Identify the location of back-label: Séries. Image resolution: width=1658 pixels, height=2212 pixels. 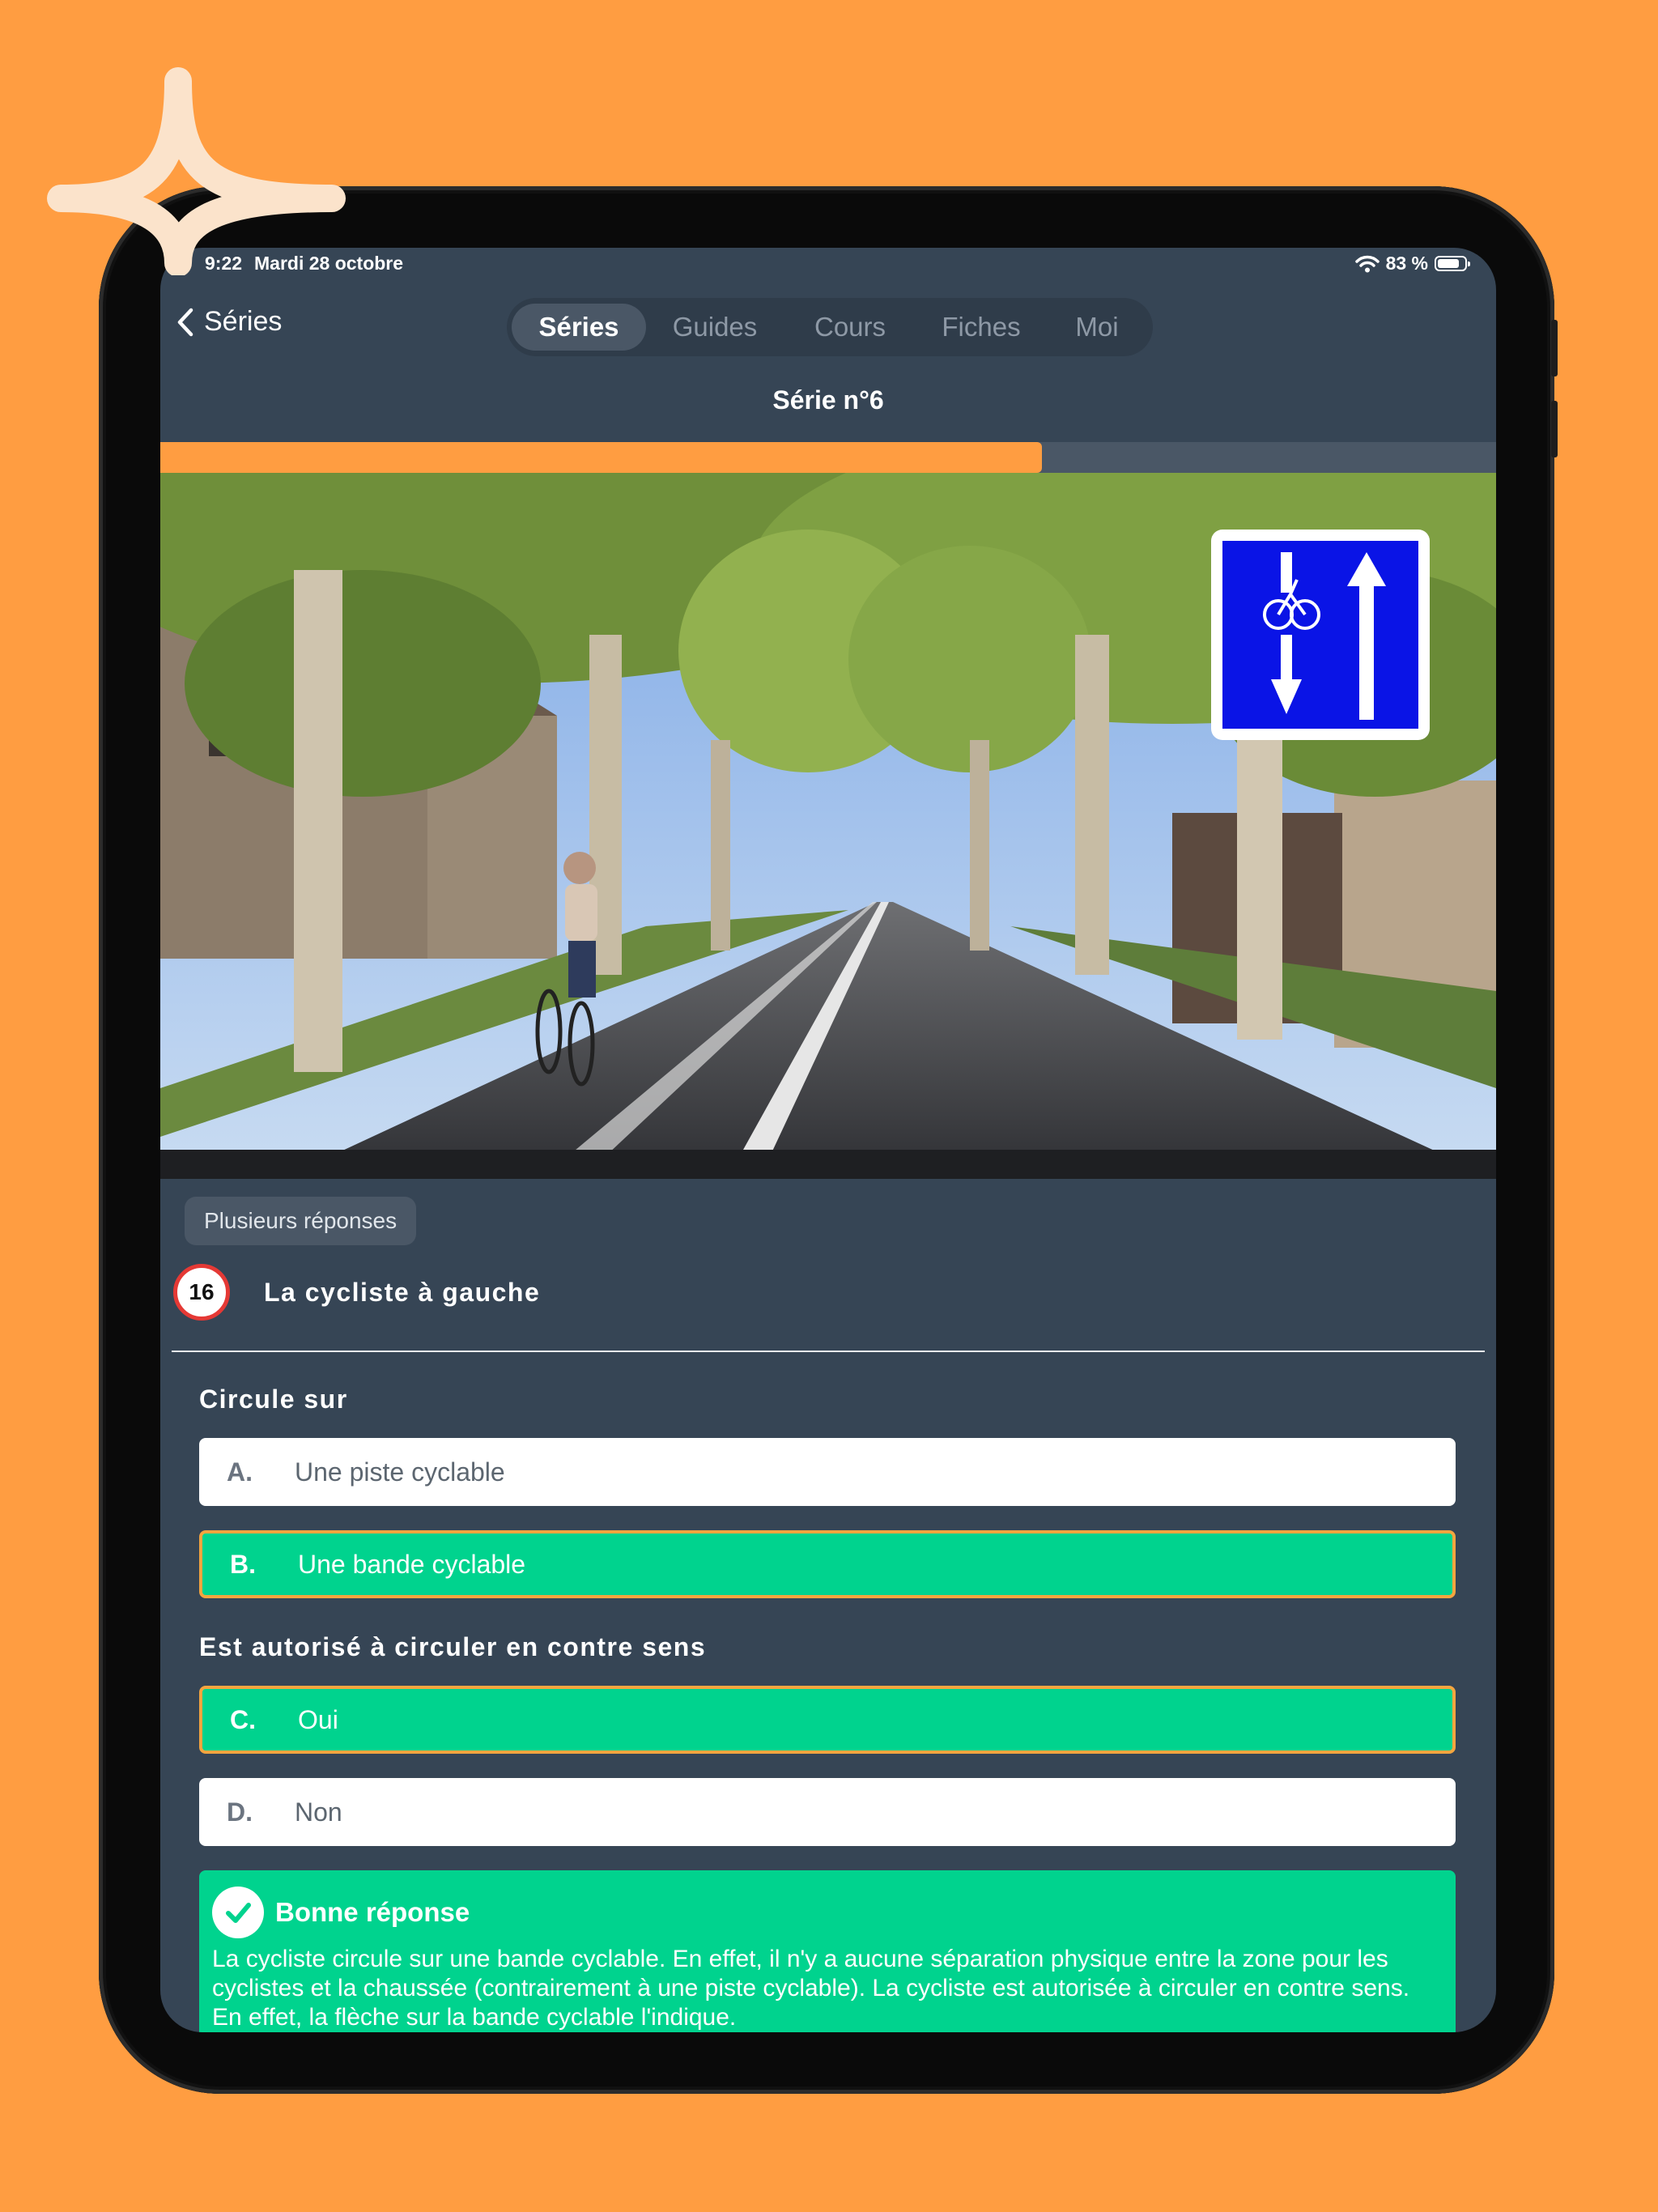
(243, 322).